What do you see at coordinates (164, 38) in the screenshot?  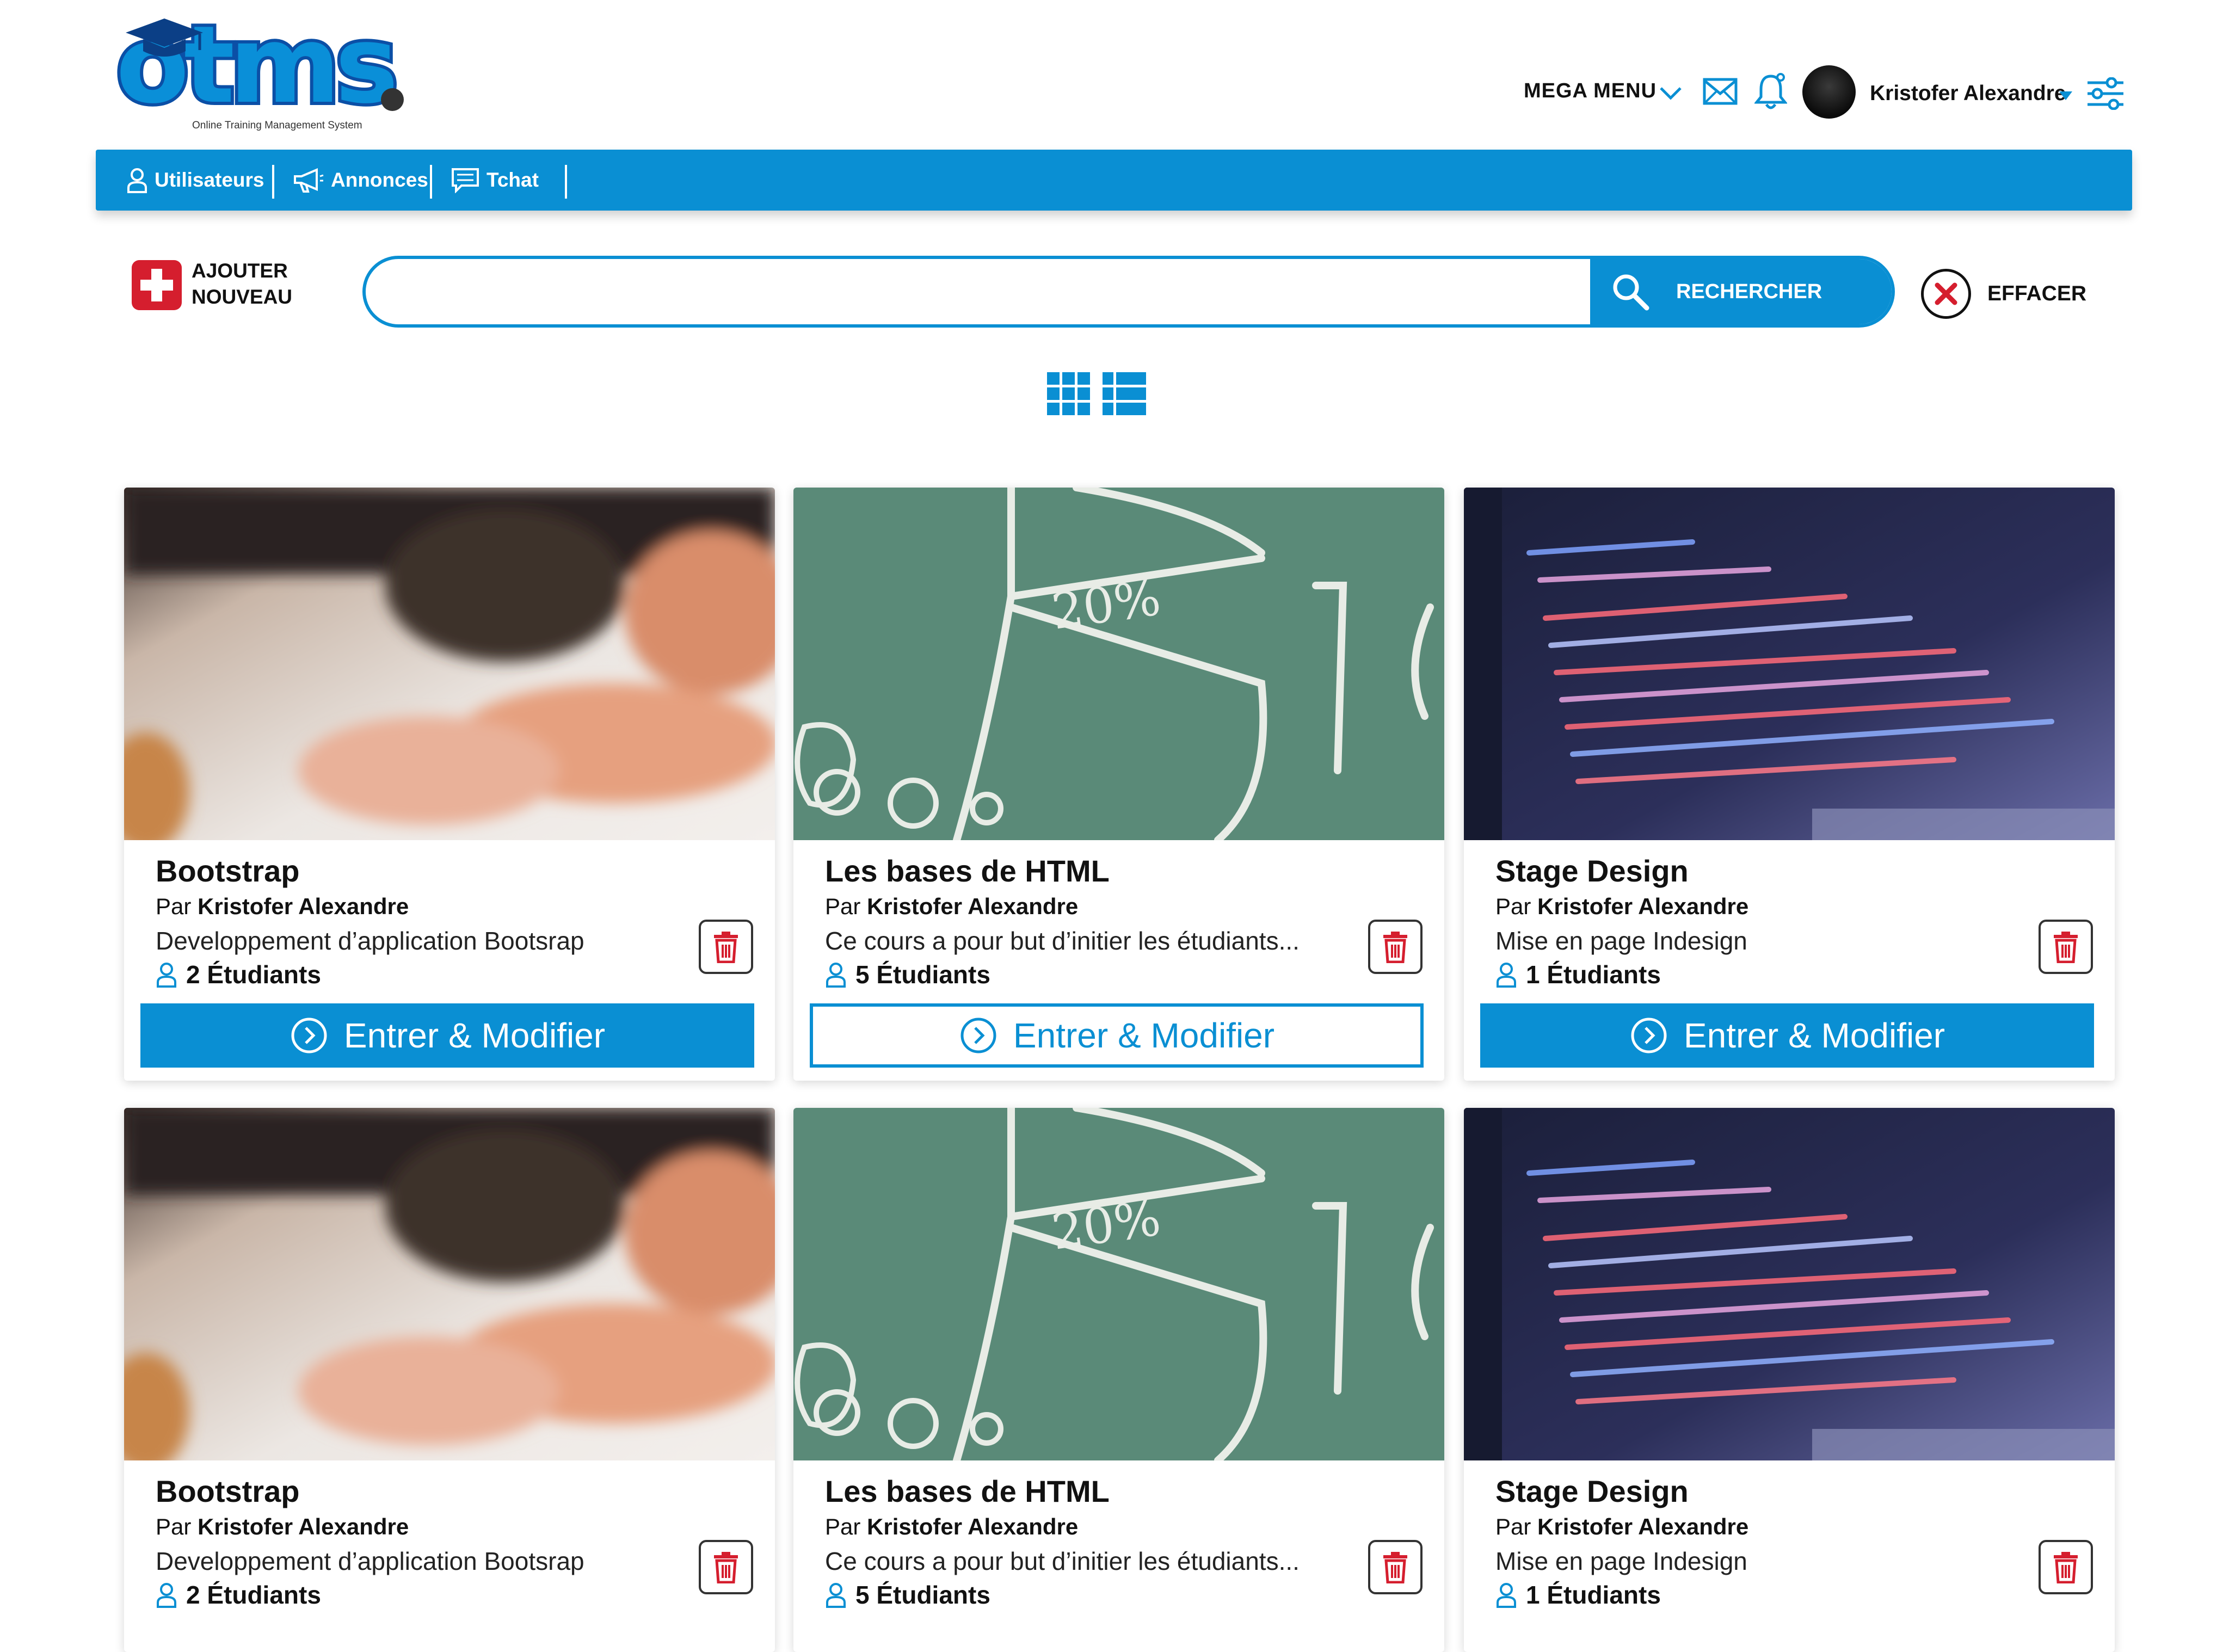 I see `graduation-cap-icon` at bounding box center [164, 38].